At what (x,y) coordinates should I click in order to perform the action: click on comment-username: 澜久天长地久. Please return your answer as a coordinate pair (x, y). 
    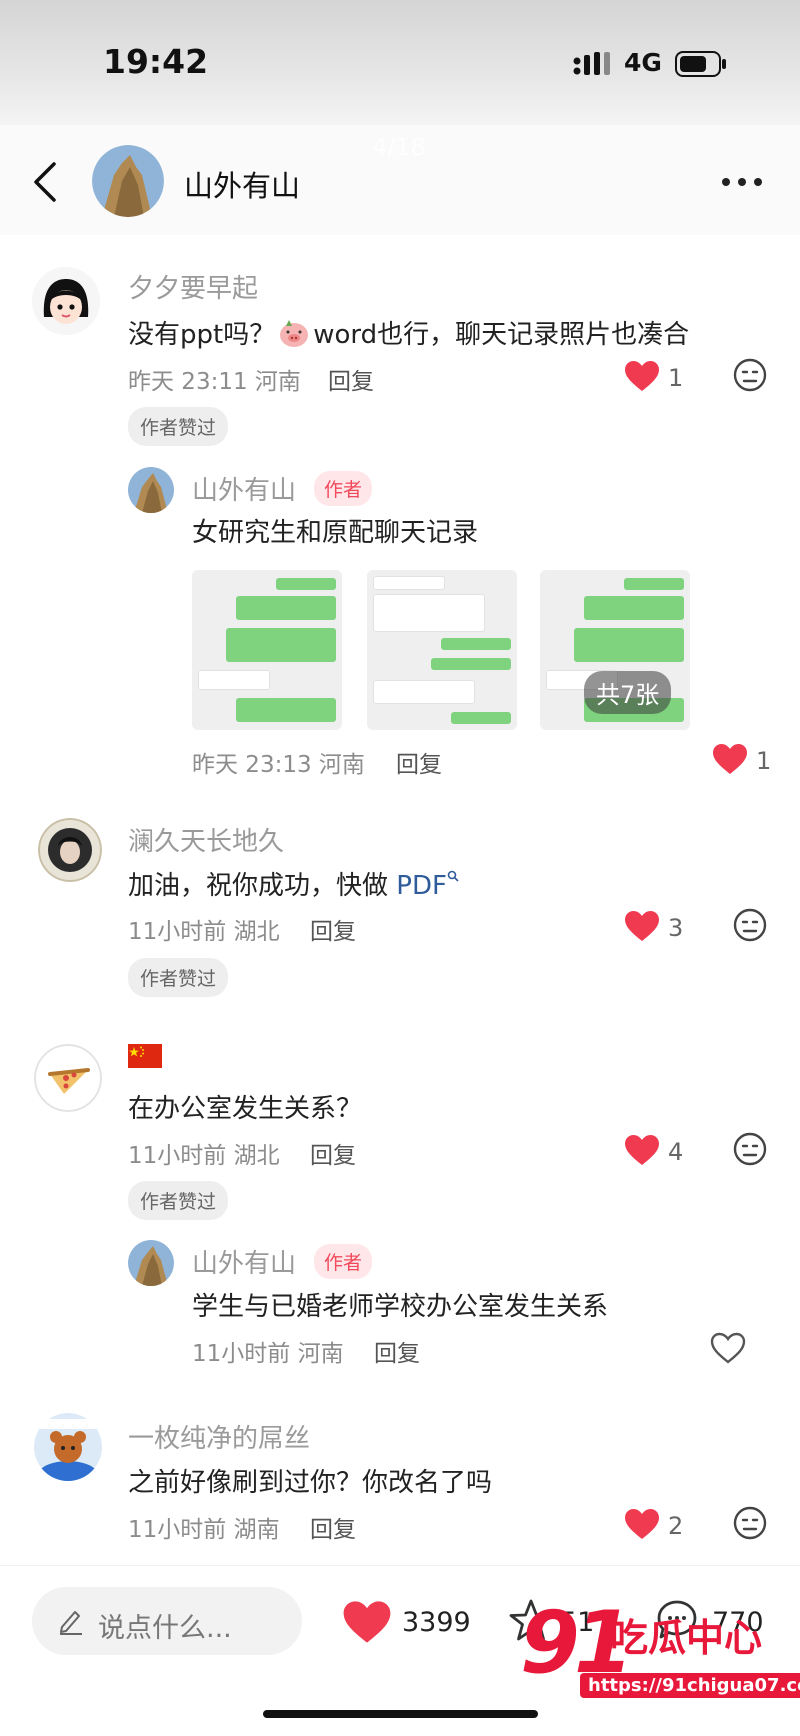
    Looking at the image, I should click on (206, 839).